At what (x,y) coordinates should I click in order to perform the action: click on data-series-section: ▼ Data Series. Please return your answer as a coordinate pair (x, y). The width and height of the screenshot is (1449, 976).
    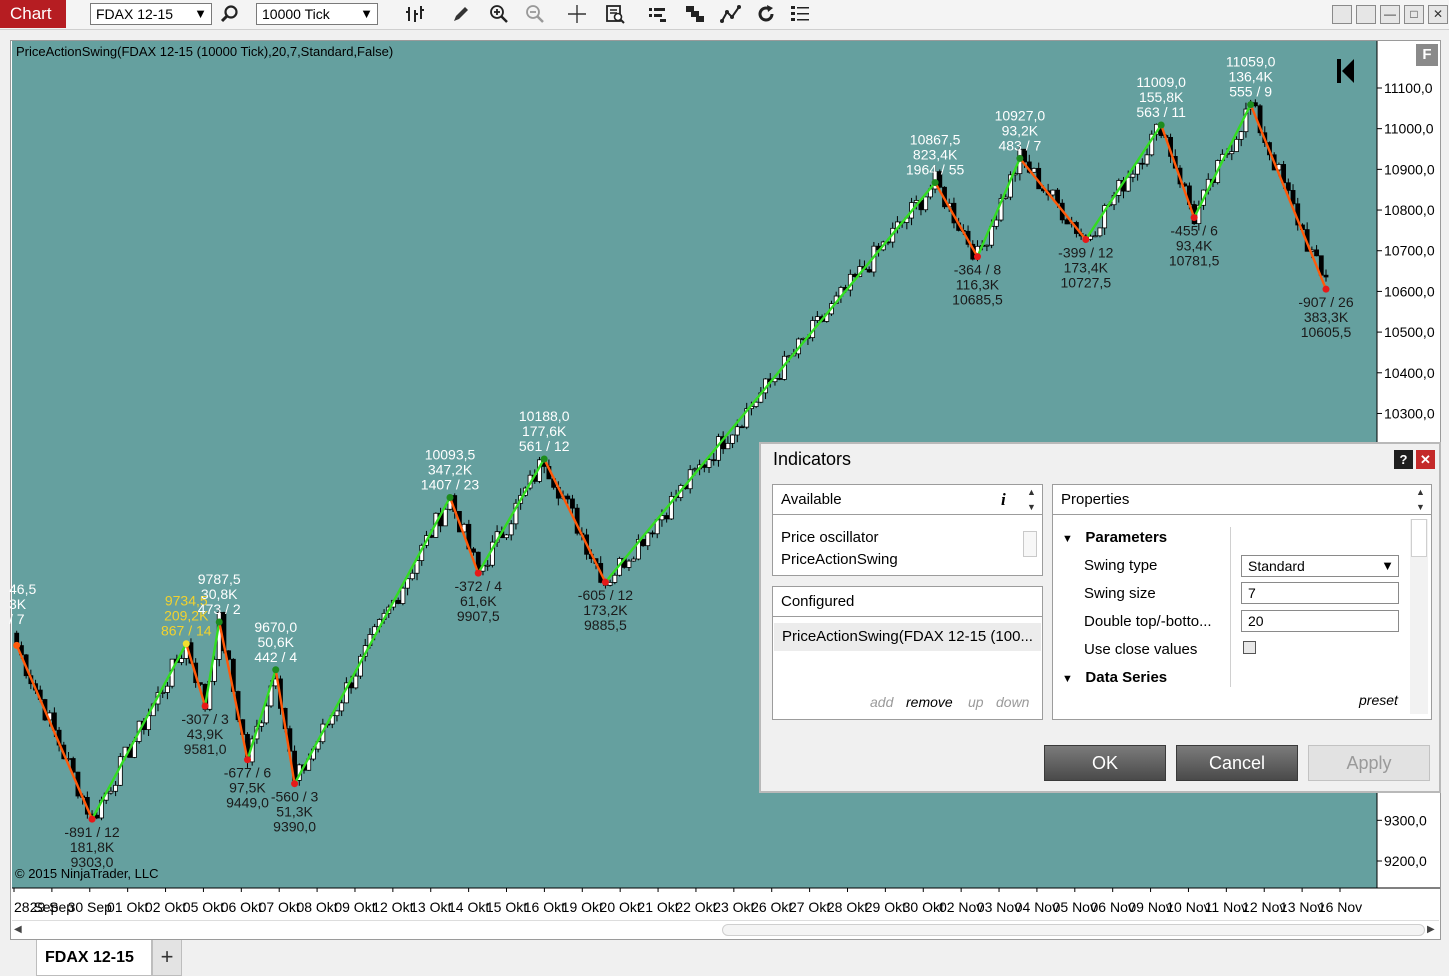
    Looking at the image, I should click on (1114, 677).